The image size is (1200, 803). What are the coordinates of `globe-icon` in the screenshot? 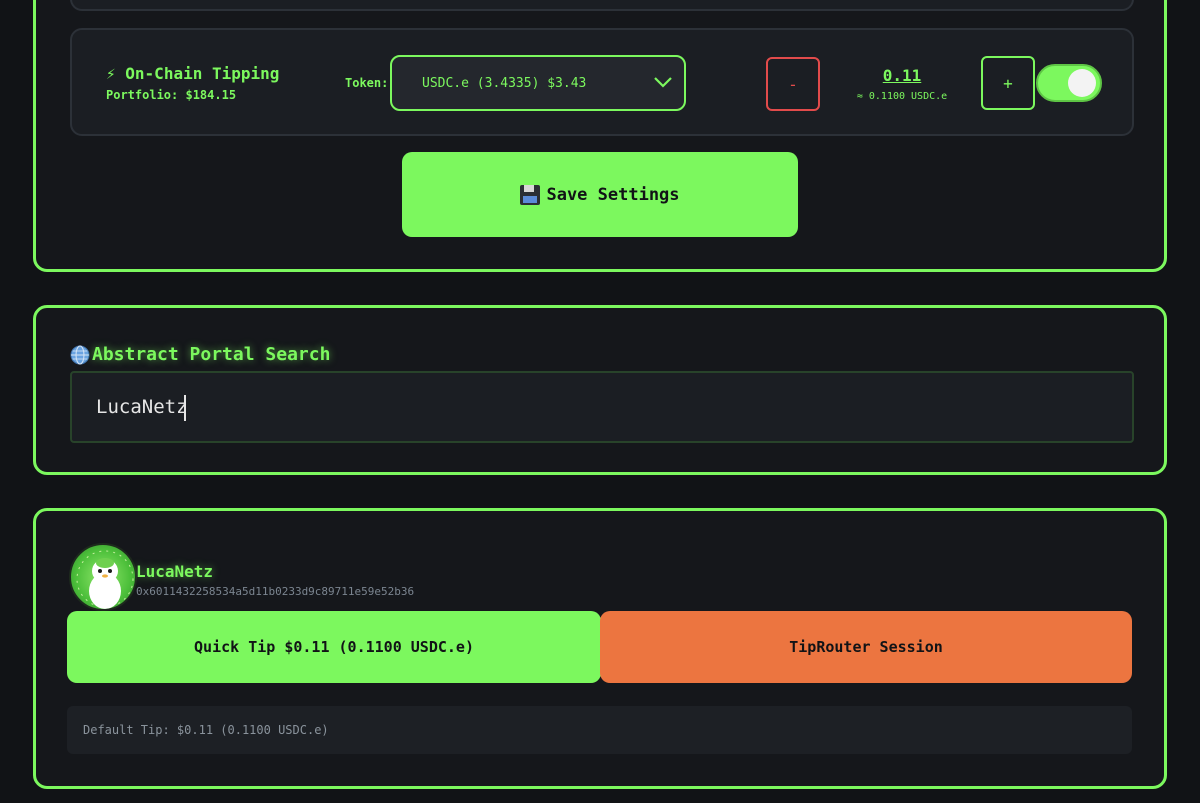 It's located at (80, 354).